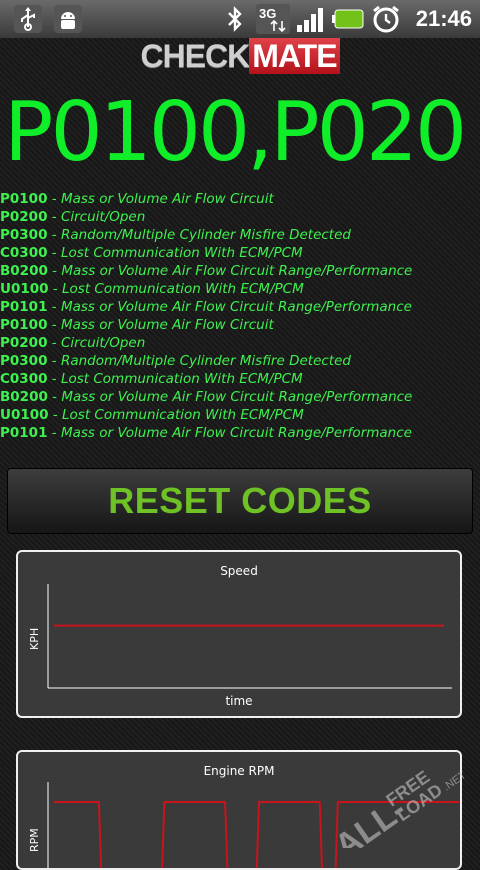 The width and height of the screenshot is (480, 870). I want to click on engine-rpm-chart: Engine RPM RPM, so click(239, 810).